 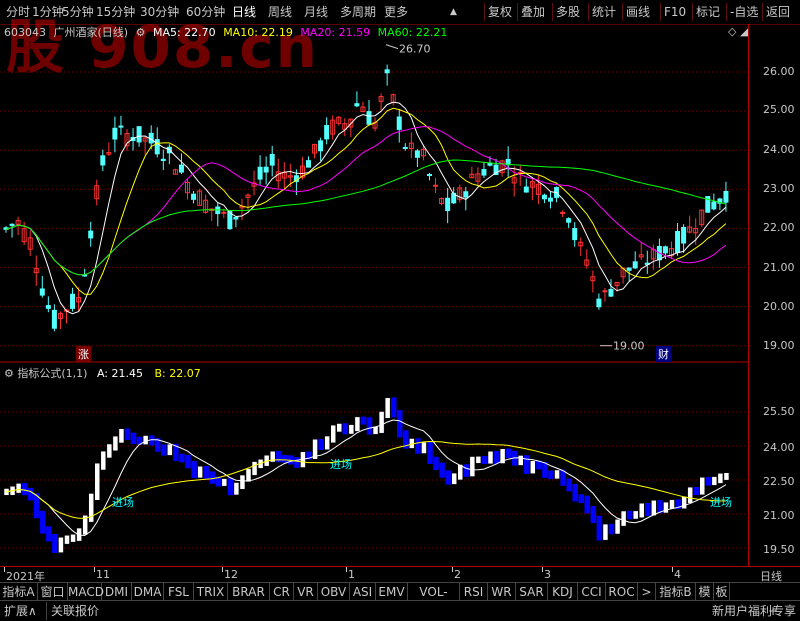 What do you see at coordinates (117, 592) in the screenshot?
I see `indicator-tab-3: DMI` at bounding box center [117, 592].